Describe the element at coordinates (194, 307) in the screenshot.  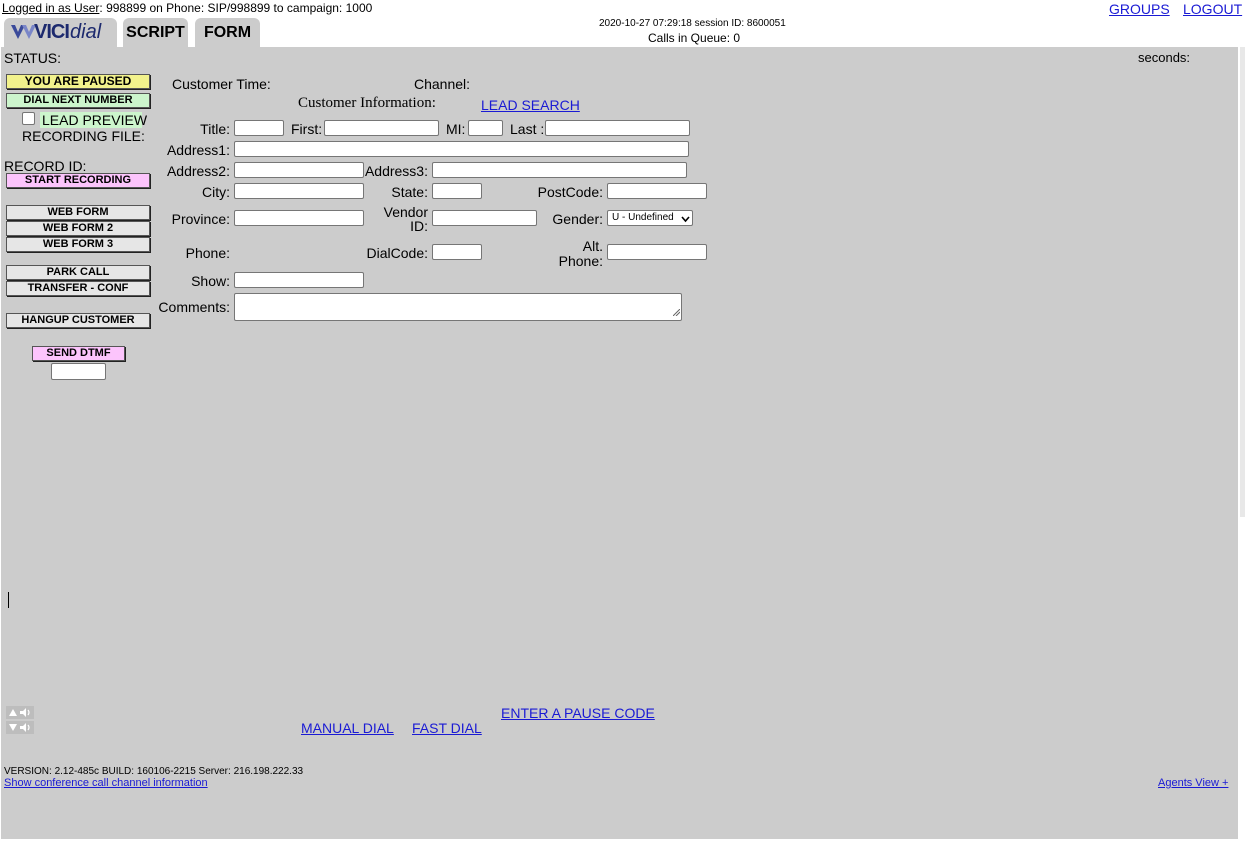
I see `comments-label: Comments:` at that location.